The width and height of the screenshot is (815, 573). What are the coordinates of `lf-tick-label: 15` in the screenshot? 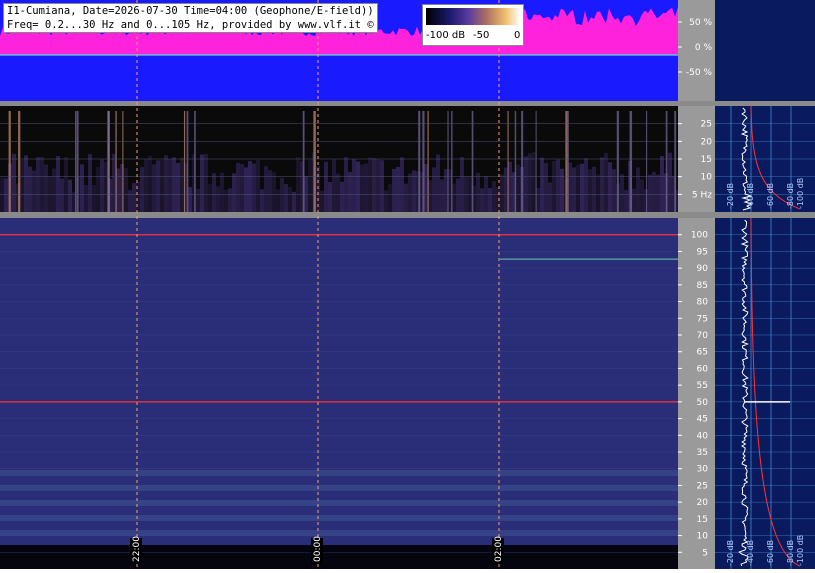 It's located at (706, 160).